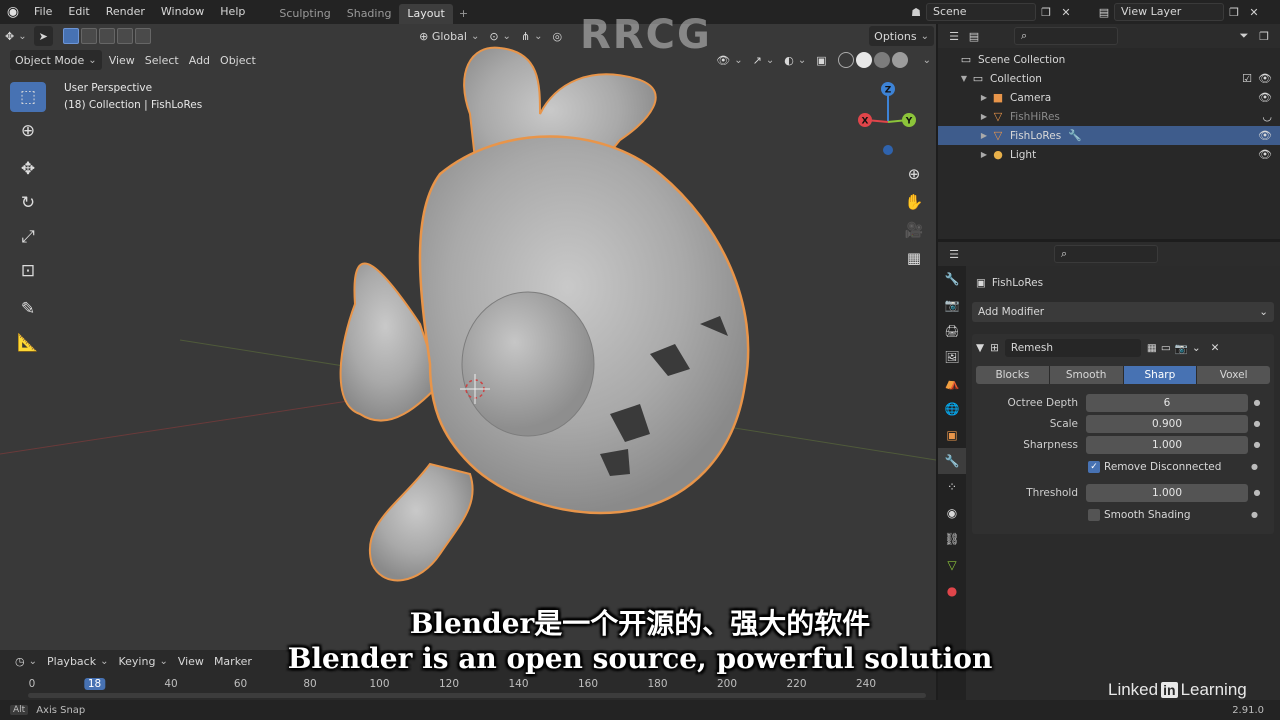 This screenshot has width=1280, height=720. What do you see at coordinates (94, 684) in the screenshot?
I see `current-frame-indicator: 18` at bounding box center [94, 684].